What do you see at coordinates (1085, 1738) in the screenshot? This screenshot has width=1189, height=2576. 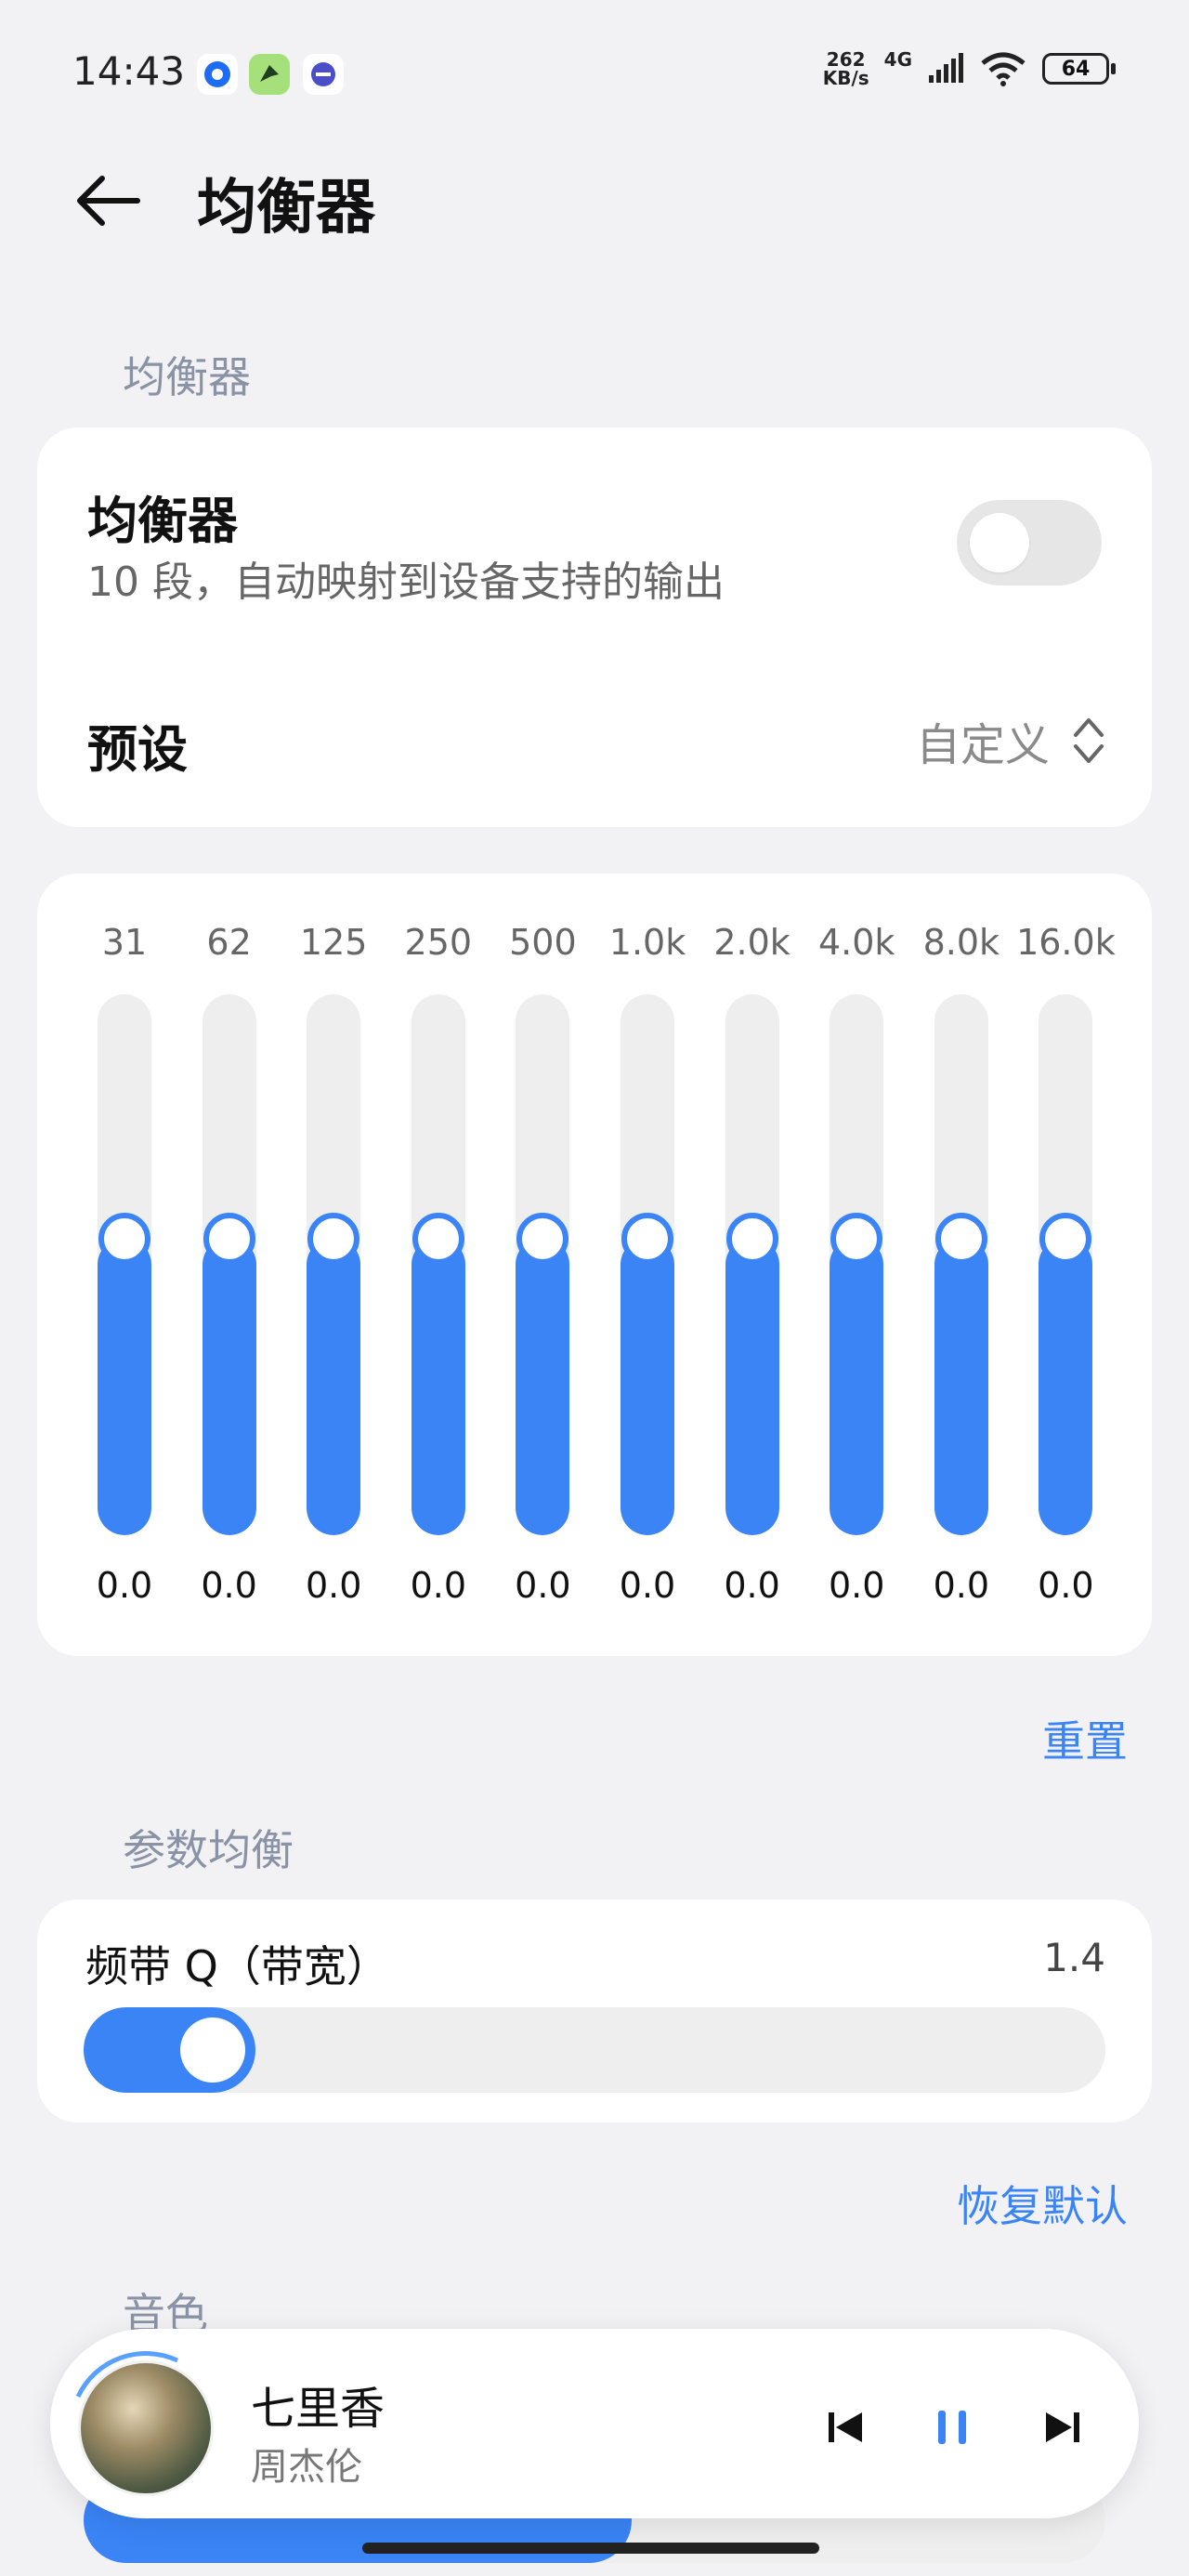 I see `reset-button: 重置` at bounding box center [1085, 1738].